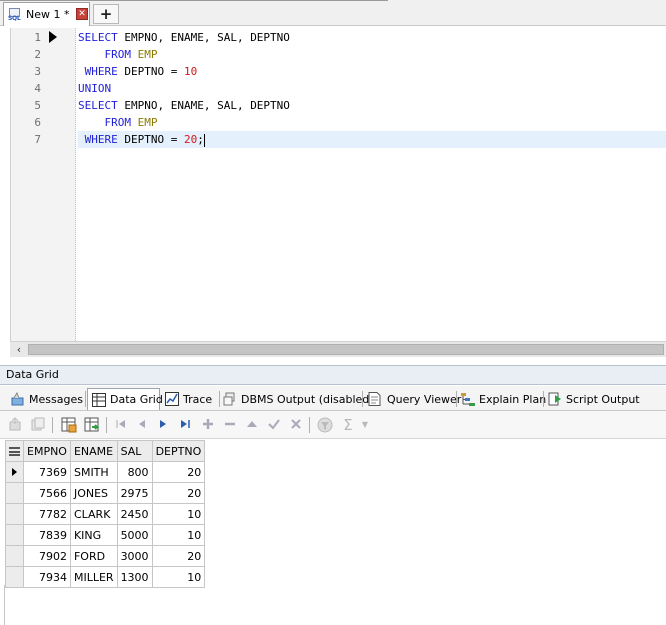 This screenshot has width=666, height=625. I want to click on text-cursor, so click(204, 140).